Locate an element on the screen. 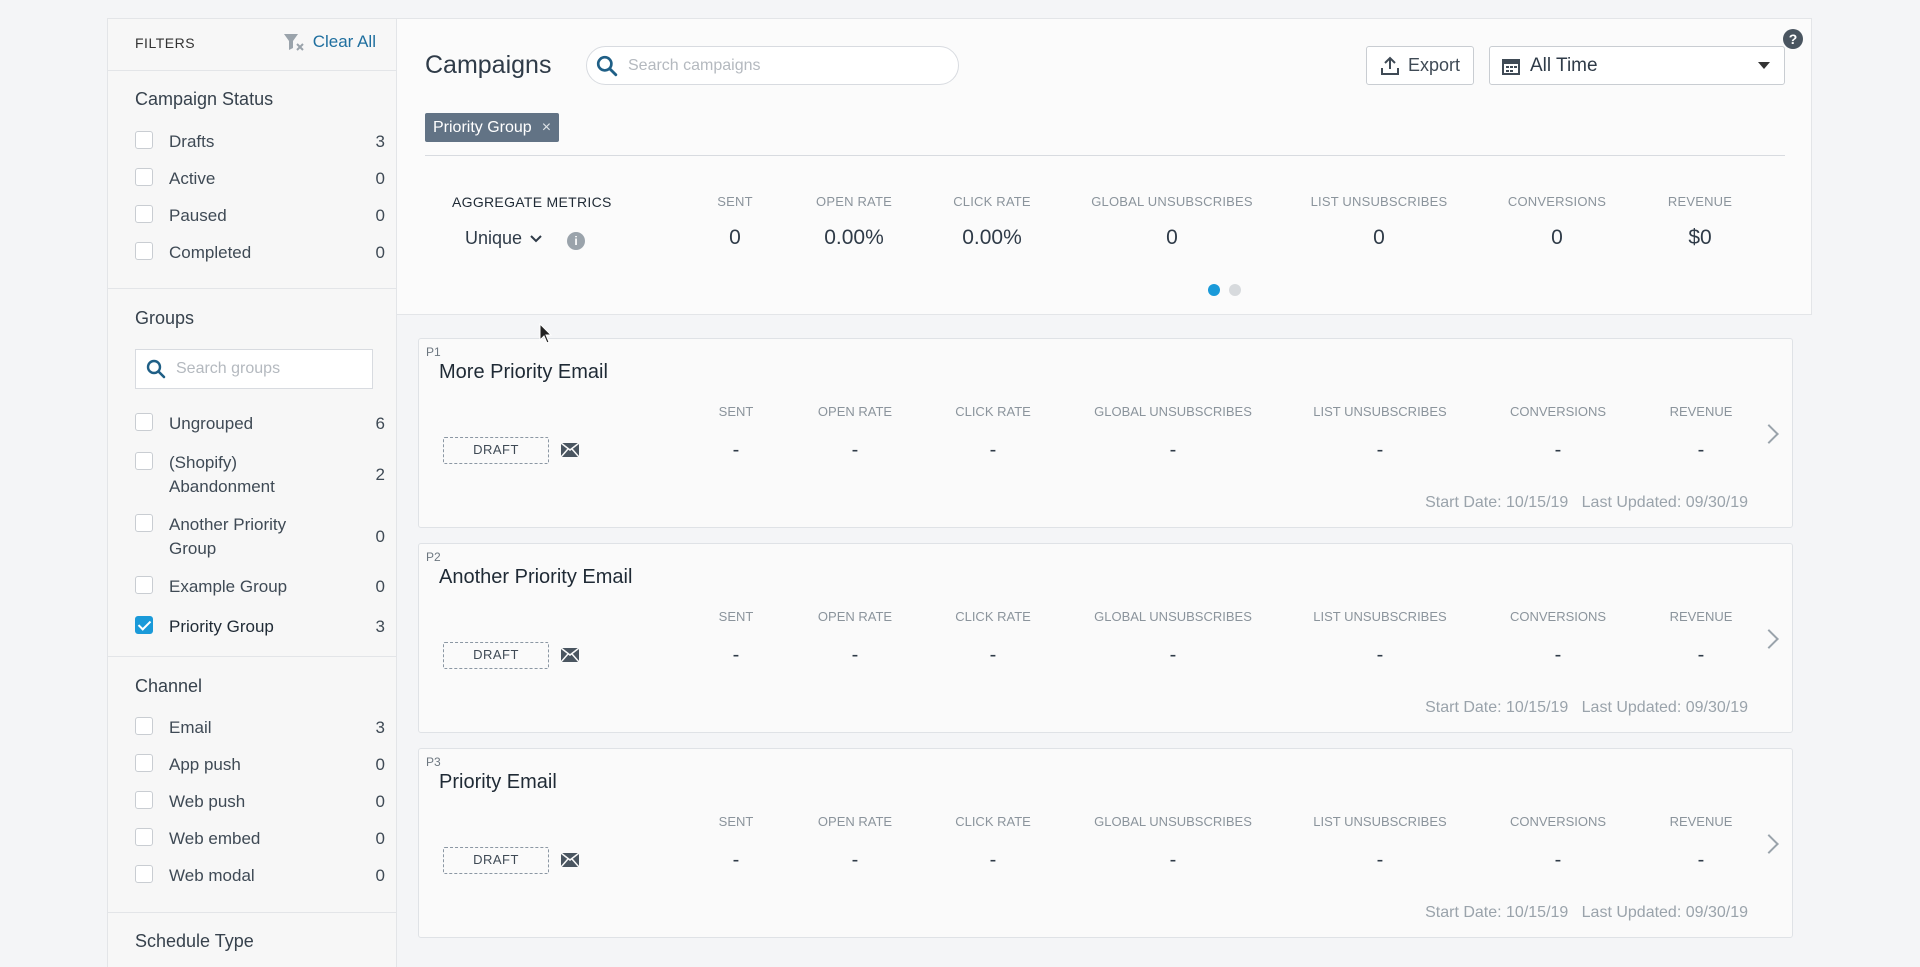  status-filter-paused: Paused 0 is located at coordinates (260, 216).